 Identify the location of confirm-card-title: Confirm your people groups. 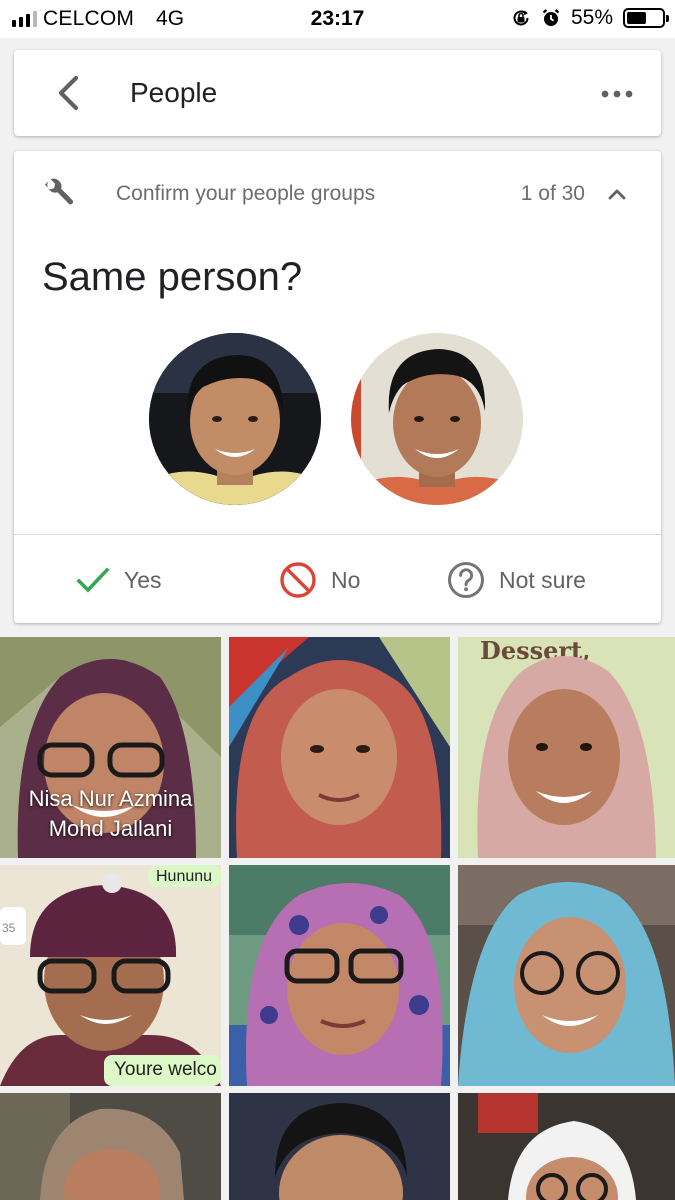
(246, 193).